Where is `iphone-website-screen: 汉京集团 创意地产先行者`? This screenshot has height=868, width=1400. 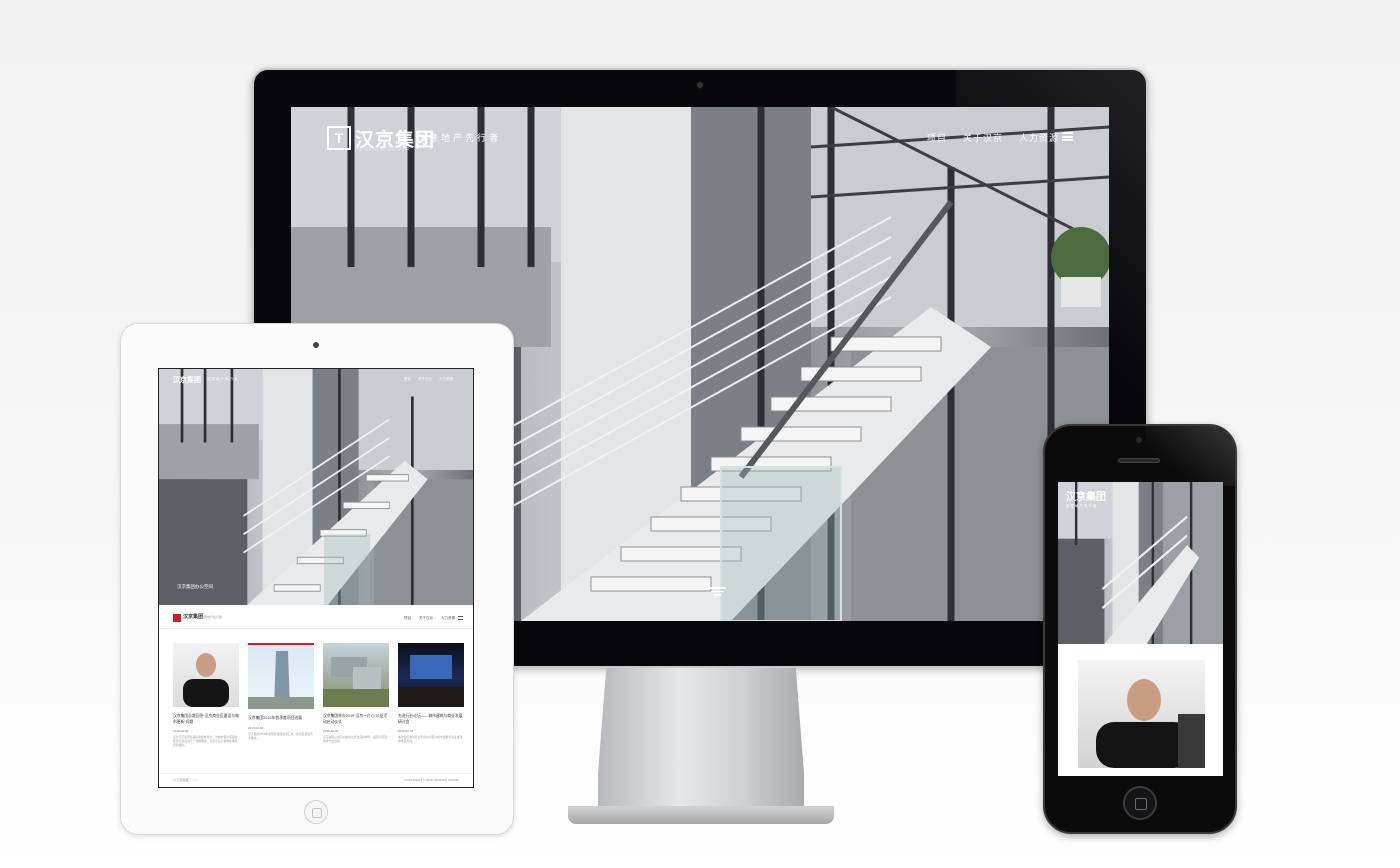
iphone-website-screen: 汉京集团 创意地产先行者 is located at coordinates (1140, 629).